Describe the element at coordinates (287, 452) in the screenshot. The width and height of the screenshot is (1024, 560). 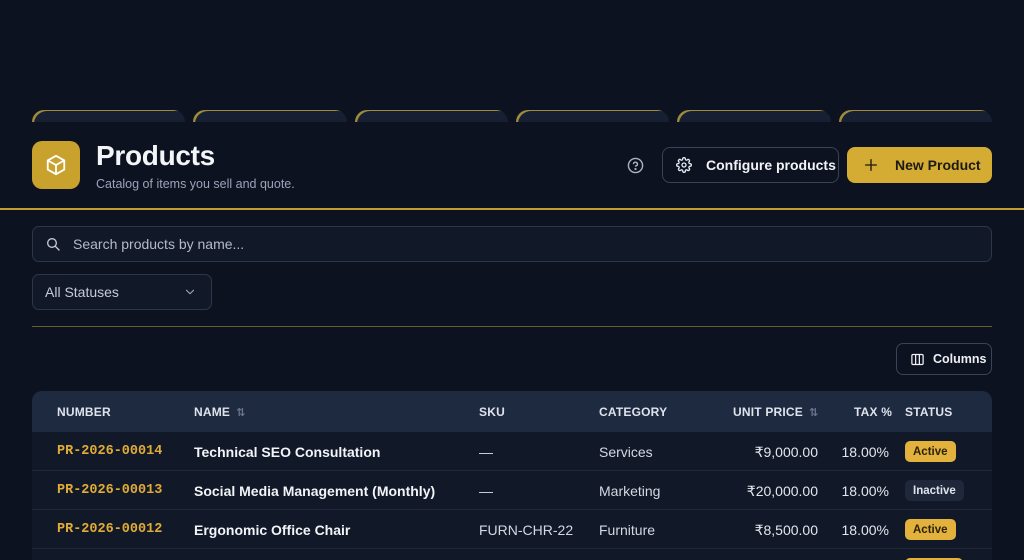
I see `product-name: Technical SEO Consultation` at that location.